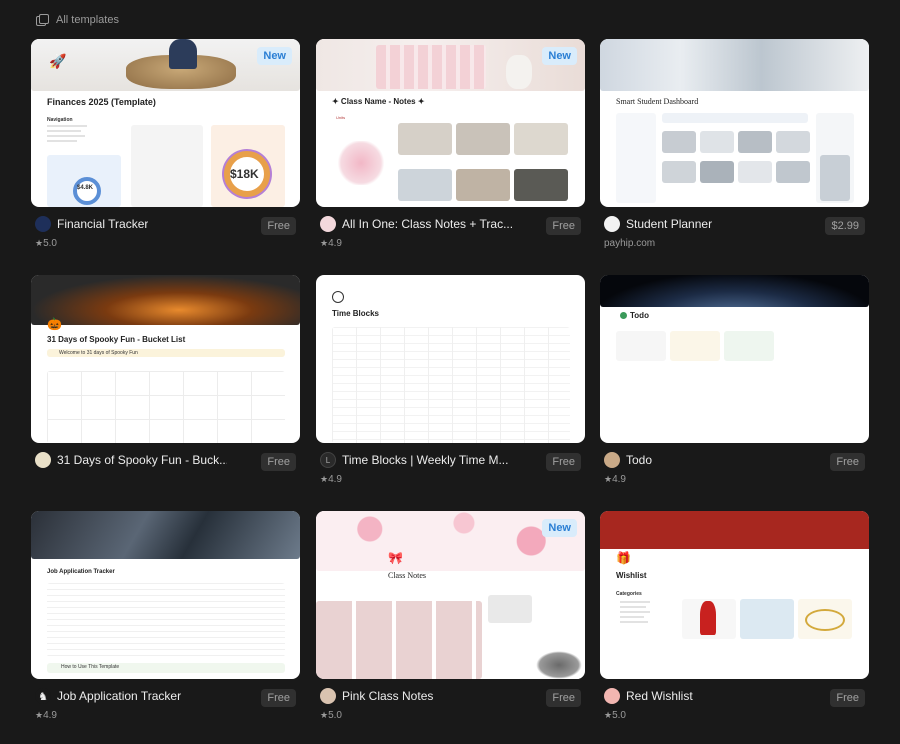 The width and height of the screenshot is (900, 744). What do you see at coordinates (46, 243) in the screenshot?
I see `template-rating: ★5.0` at bounding box center [46, 243].